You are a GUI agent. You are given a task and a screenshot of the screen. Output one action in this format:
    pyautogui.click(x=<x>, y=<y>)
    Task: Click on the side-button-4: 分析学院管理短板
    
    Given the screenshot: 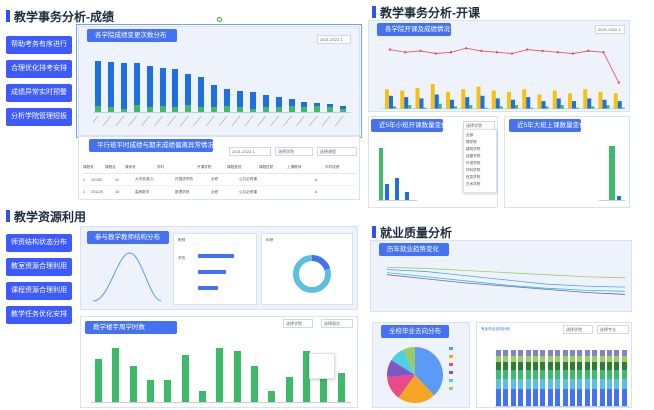 What is the action you would take?
    pyautogui.click(x=39, y=117)
    